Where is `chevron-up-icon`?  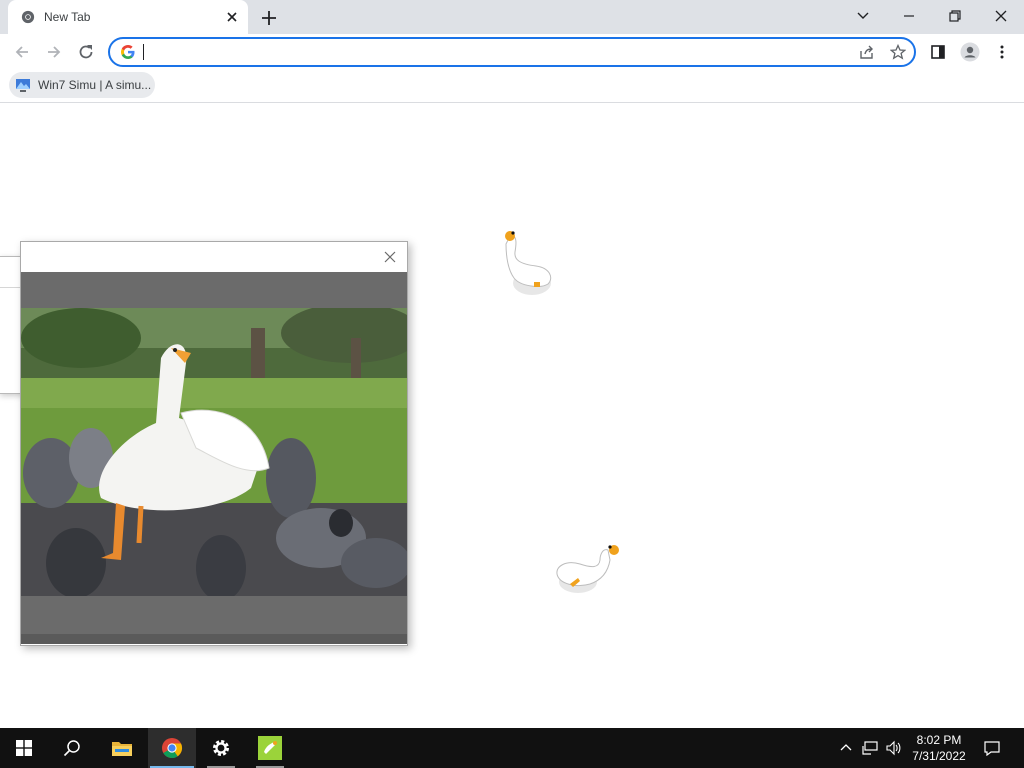
chevron-up-icon is located at coordinates (846, 748).